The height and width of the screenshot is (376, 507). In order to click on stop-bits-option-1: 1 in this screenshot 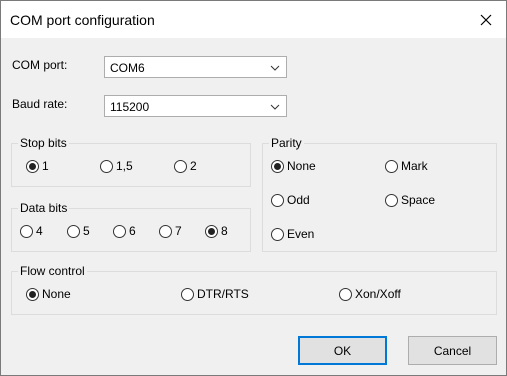, I will do `click(37, 166)`.